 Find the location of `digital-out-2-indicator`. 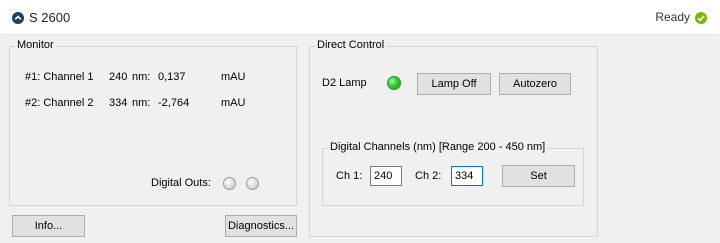

digital-out-2-indicator is located at coordinates (252, 183).